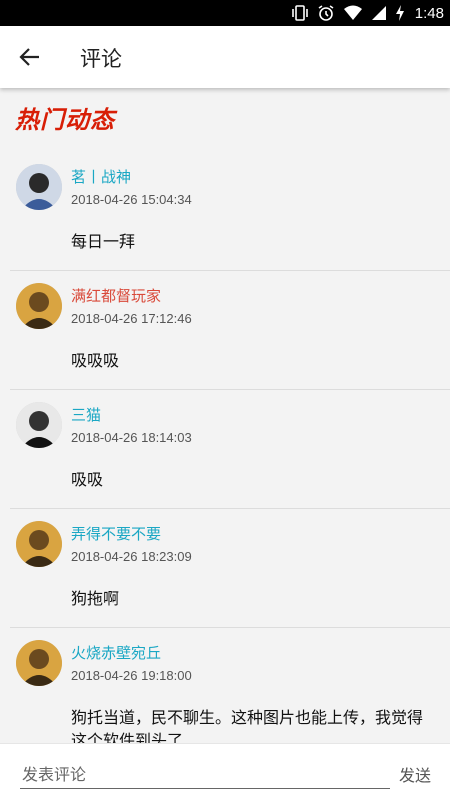 This screenshot has height=801, width=450. I want to click on back-button, so click(30, 57).